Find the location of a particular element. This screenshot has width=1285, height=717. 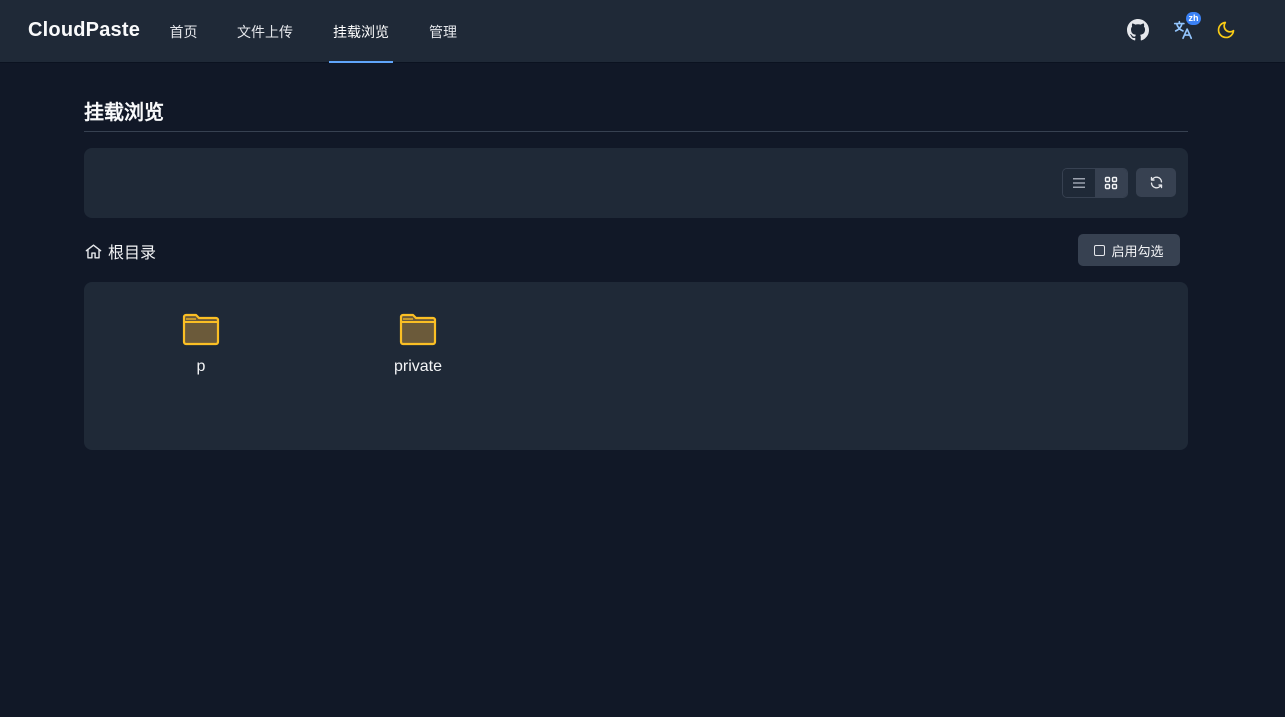

nav-admin: 管理 is located at coordinates (443, 31).